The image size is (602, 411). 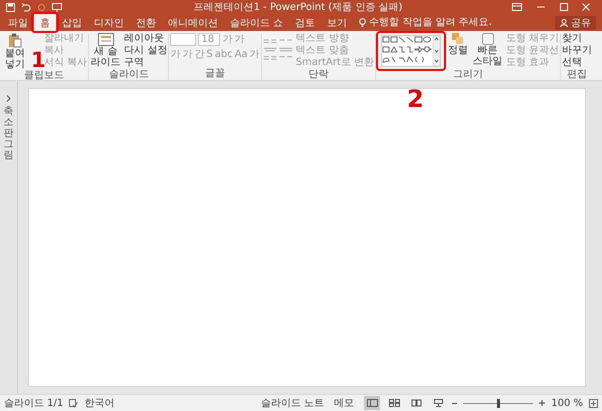 What do you see at coordinates (44, 76) in the screenshot?
I see `group-label: 클립보드` at bounding box center [44, 76].